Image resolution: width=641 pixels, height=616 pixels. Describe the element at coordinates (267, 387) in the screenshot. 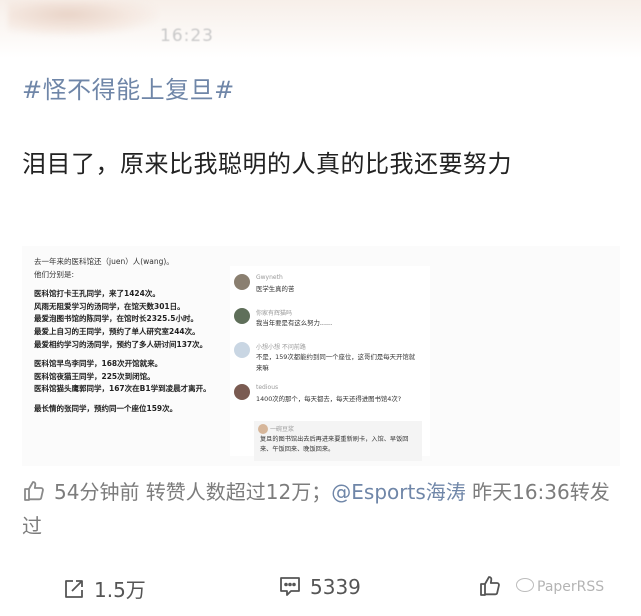

I see `comment-author: tedious` at that location.